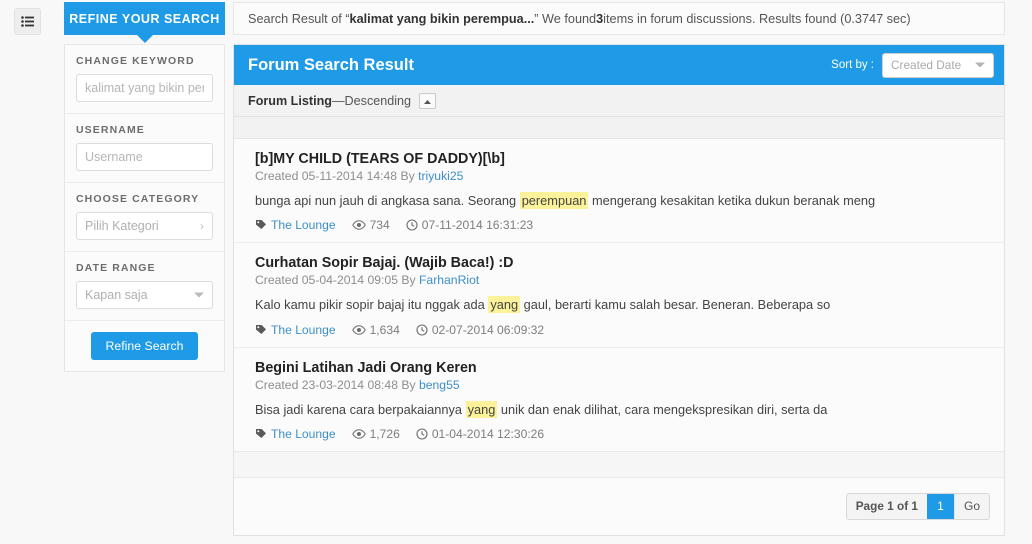 This screenshot has width=1032, height=544. Describe the element at coordinates (440, 176) in the screenshot. I see `result-author-link: triyuki25` at that location.